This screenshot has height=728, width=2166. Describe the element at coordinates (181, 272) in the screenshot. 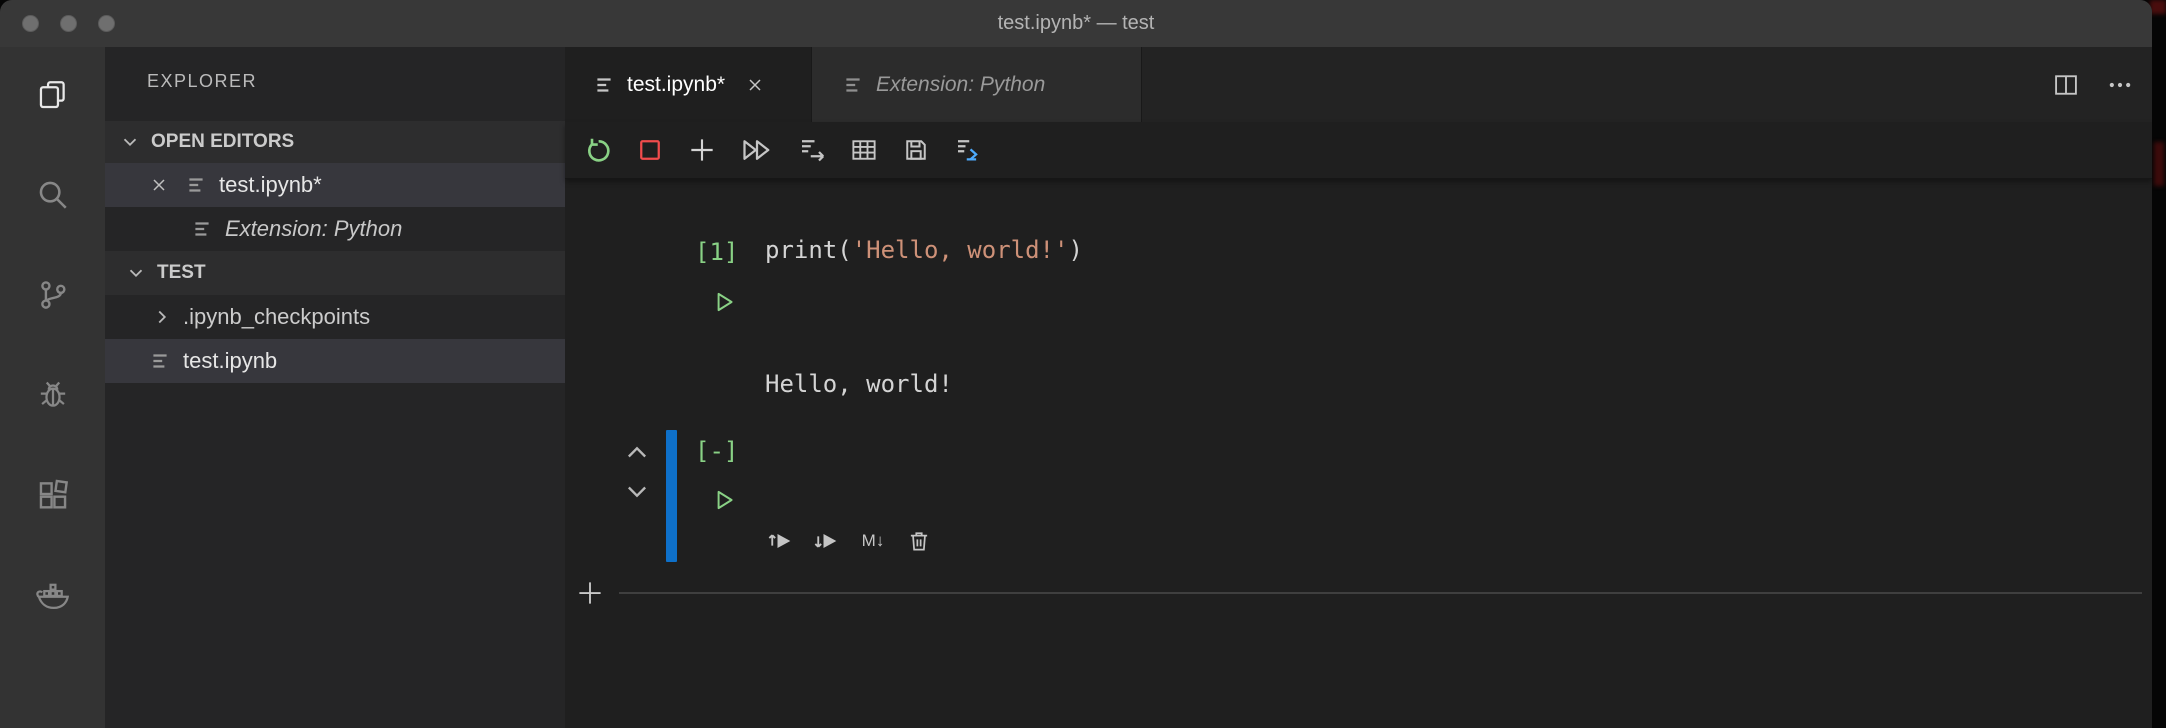

I see `section-label: TEST` at that location.